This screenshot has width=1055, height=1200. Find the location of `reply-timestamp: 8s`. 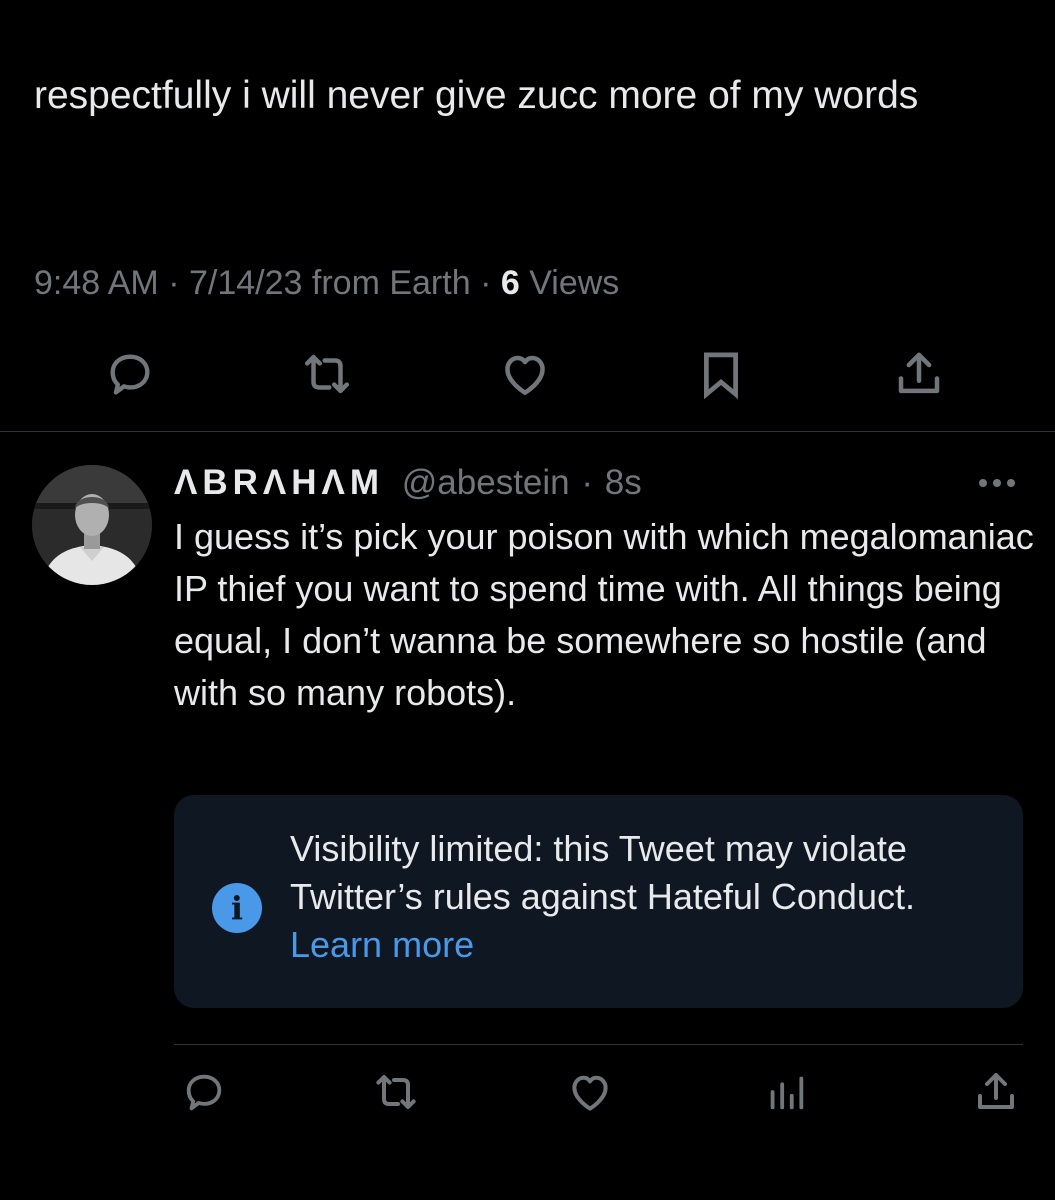

reply-timestamp: 8s is located at coordinates (623, 482).